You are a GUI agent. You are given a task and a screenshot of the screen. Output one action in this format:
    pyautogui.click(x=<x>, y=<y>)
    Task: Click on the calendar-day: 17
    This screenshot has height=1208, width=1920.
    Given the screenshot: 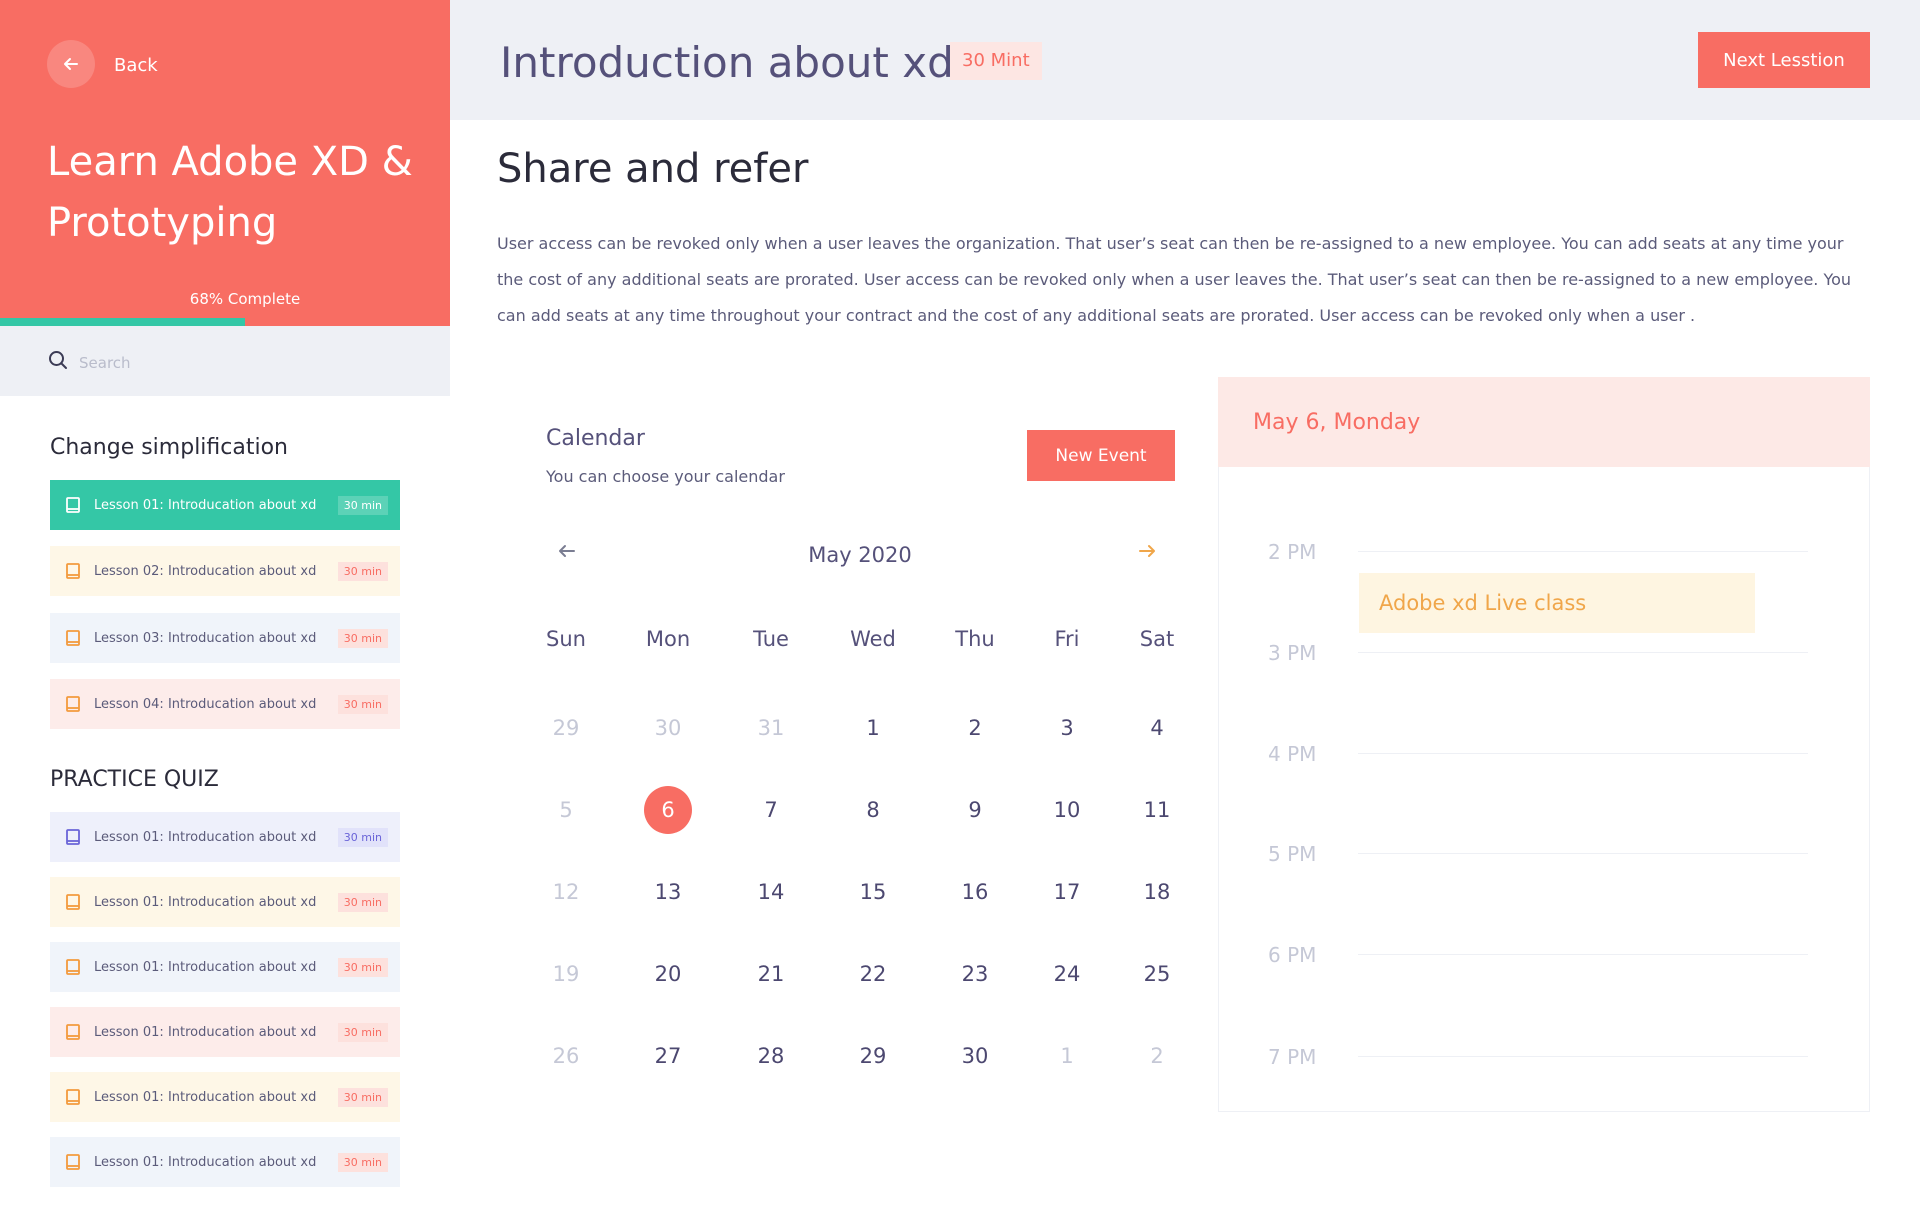 What is the action you would take?
    pyautogui.click(x=1067, y=892)
    